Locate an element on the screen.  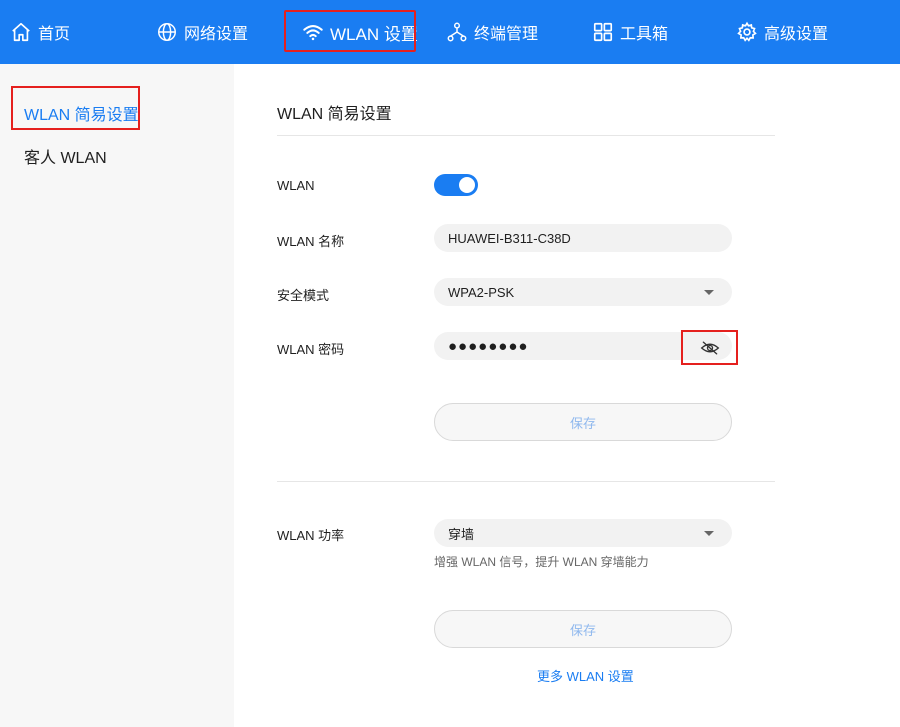
nav-item-label: 首页 is located at coordinates (54, 34).